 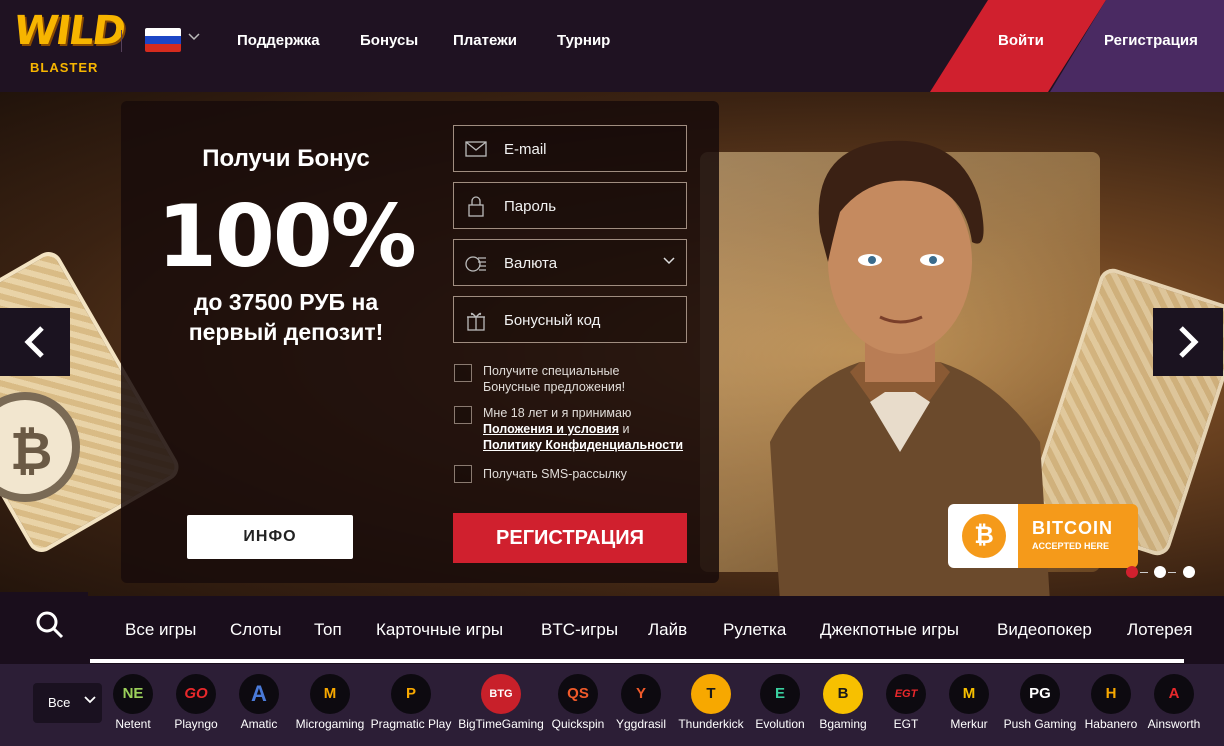 What do you see at coordinates (475, 264) in the screenshot?
I see `coins-icon` at bounding box center [475, 264].